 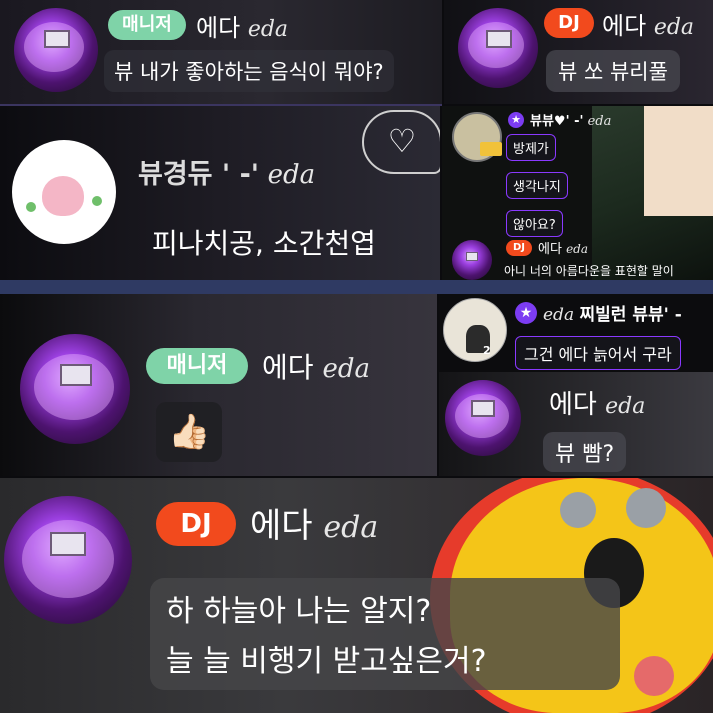 I want to click on chat-message: 아니 너의 아름다운을 표현할 말이, so click(x=589, y=271).